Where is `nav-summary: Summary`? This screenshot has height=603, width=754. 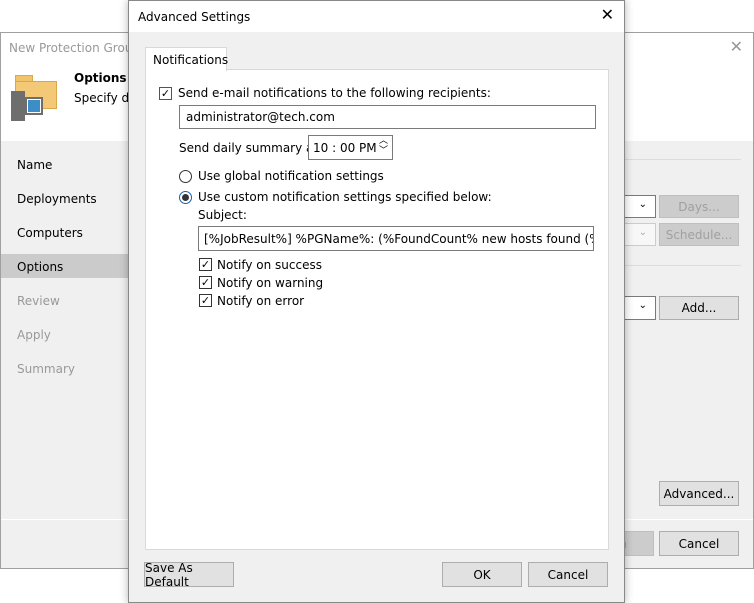 nav-summary: Summary is located at coordinates (46, 369).